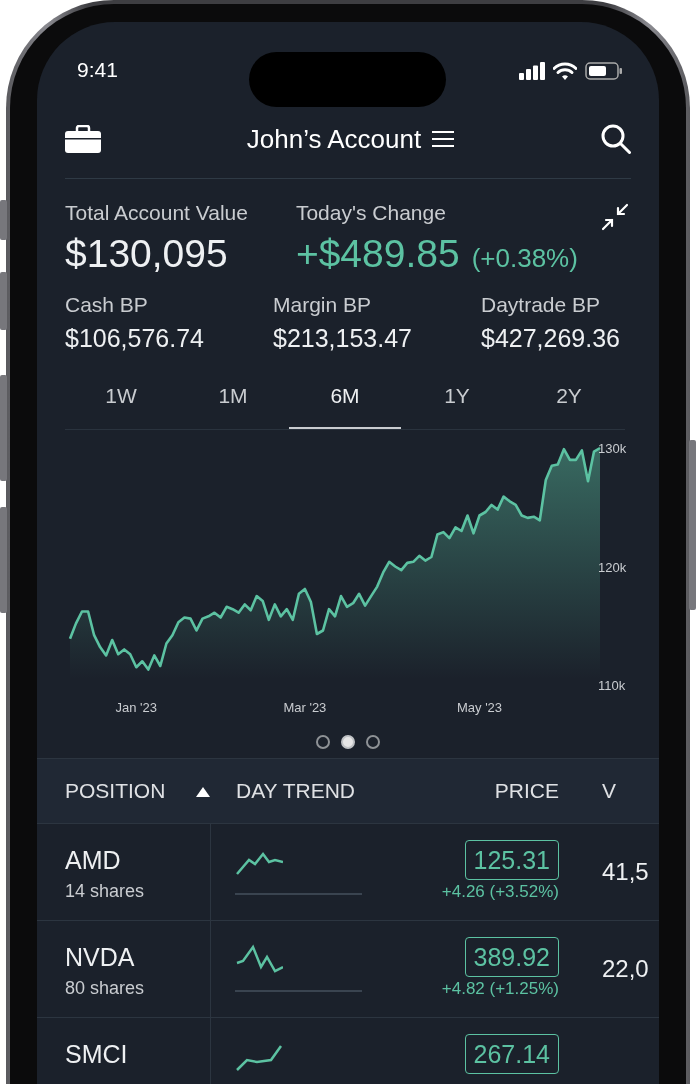 The image size is (696, 1084). I want to click on bp-label: Cash BP, so click(107, 305).